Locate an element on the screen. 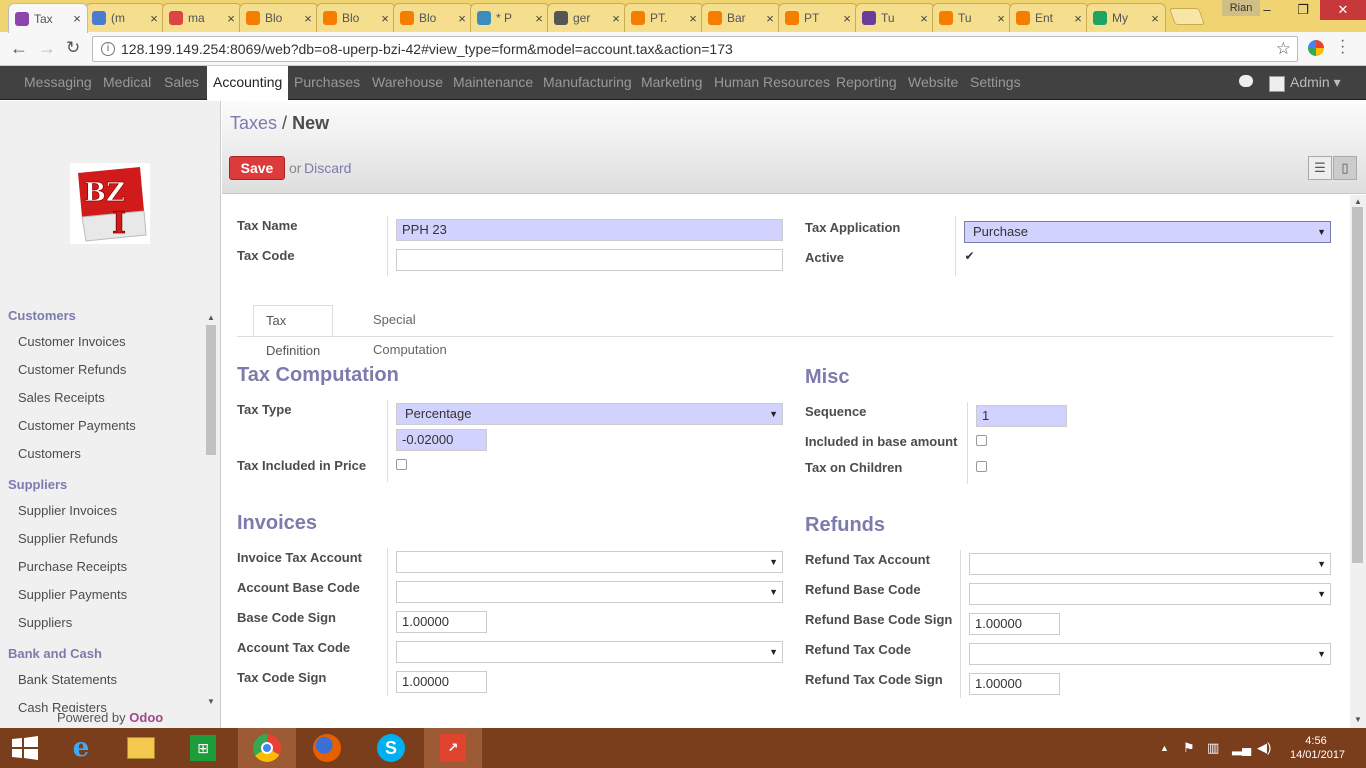 The width and height of the screenshot is (1366, 768). tax-name-input: PPH 23 is located at coordinates (589, 230).